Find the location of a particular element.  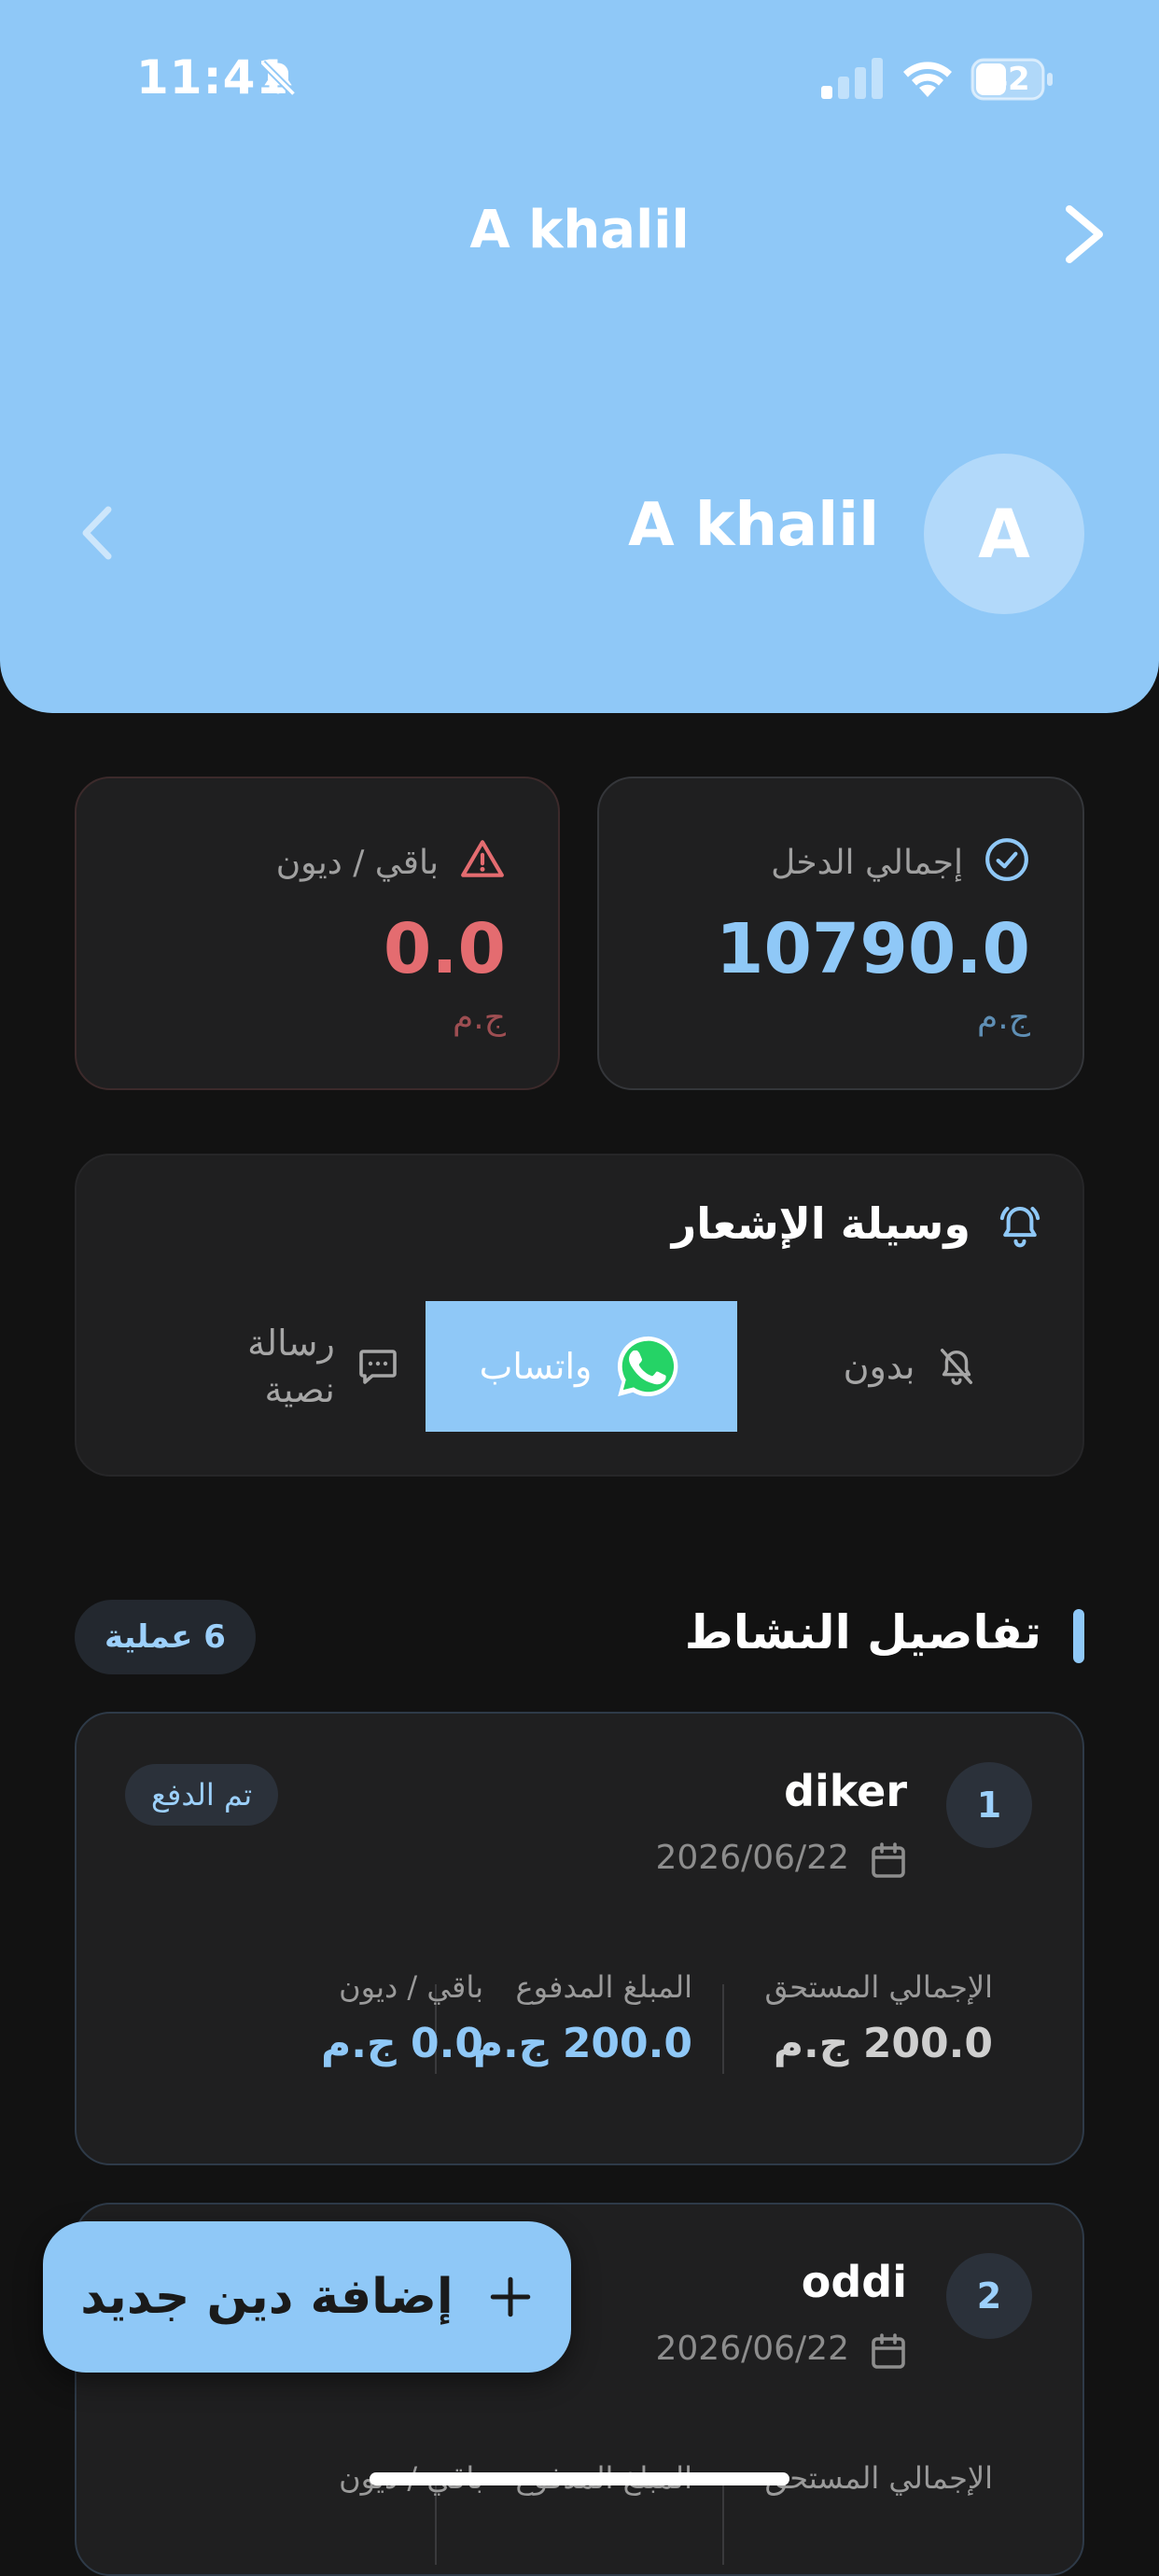

profile-name: A khalil is located at coordinates (753, 525).